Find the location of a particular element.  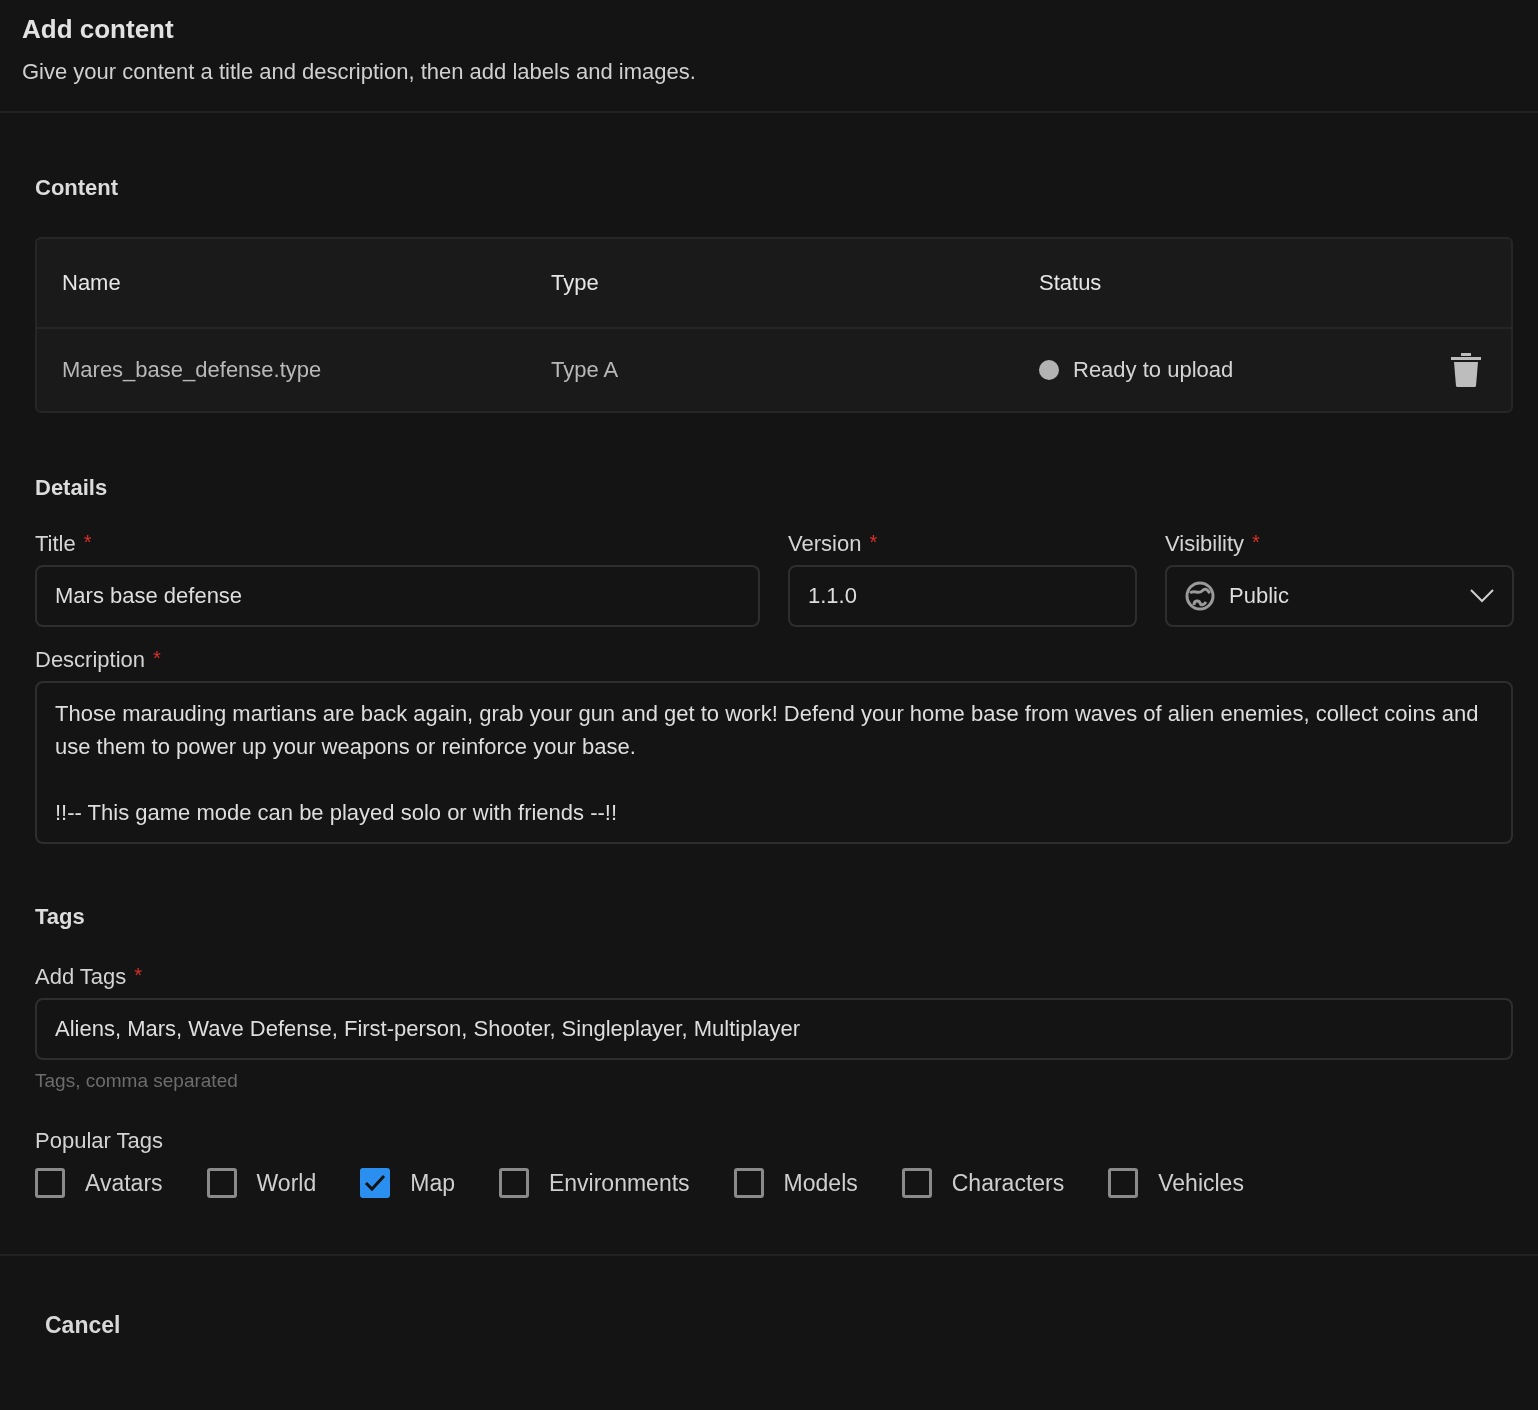

checkbox-label: Environments is located at coordinates (619, 1183).